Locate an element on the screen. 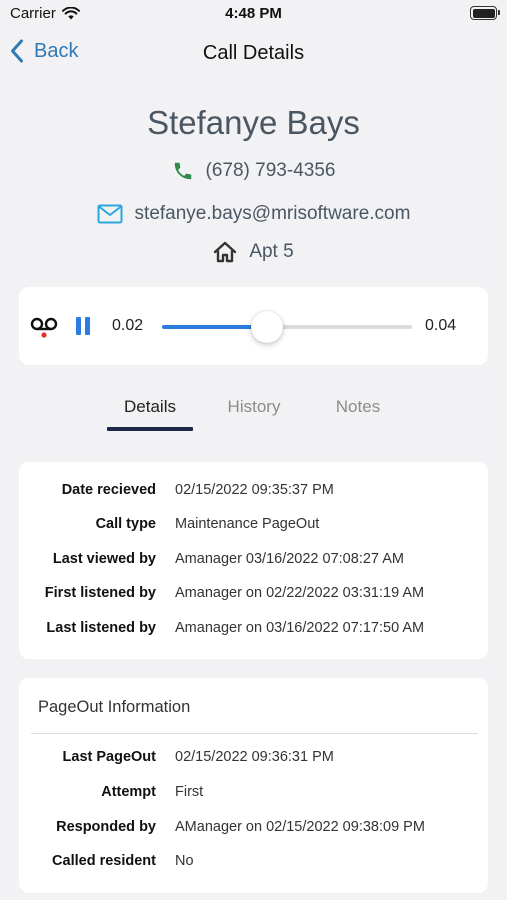 This screenshot has height=900, width=507. unit-label: Apt 5 is located at coordinates (271, 251).